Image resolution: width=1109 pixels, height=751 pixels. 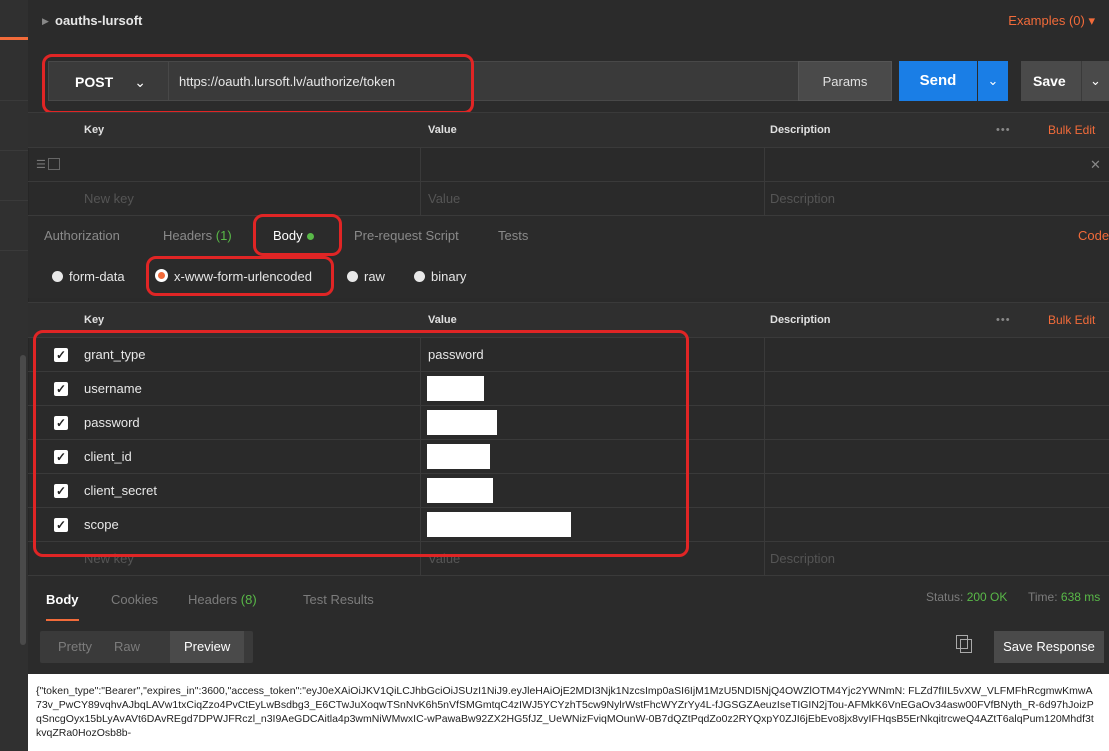 I want to click on new-key-input: New key, so click(x=109, y=198).